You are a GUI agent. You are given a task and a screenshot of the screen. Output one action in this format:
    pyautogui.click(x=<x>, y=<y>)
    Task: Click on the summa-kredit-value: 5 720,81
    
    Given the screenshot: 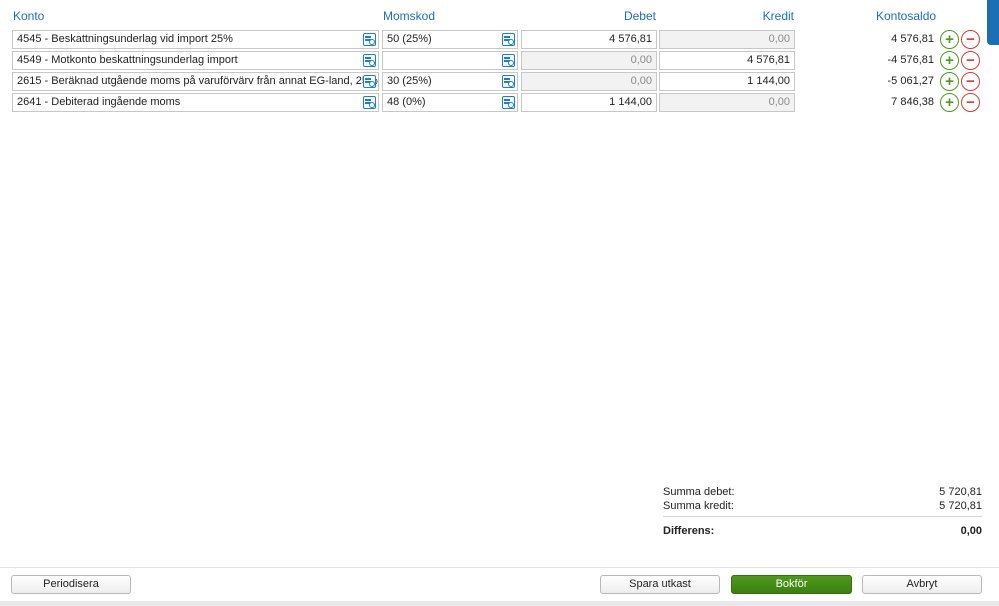 What is the action you would take?
    pyautogui.click(x=960, y=506)
    